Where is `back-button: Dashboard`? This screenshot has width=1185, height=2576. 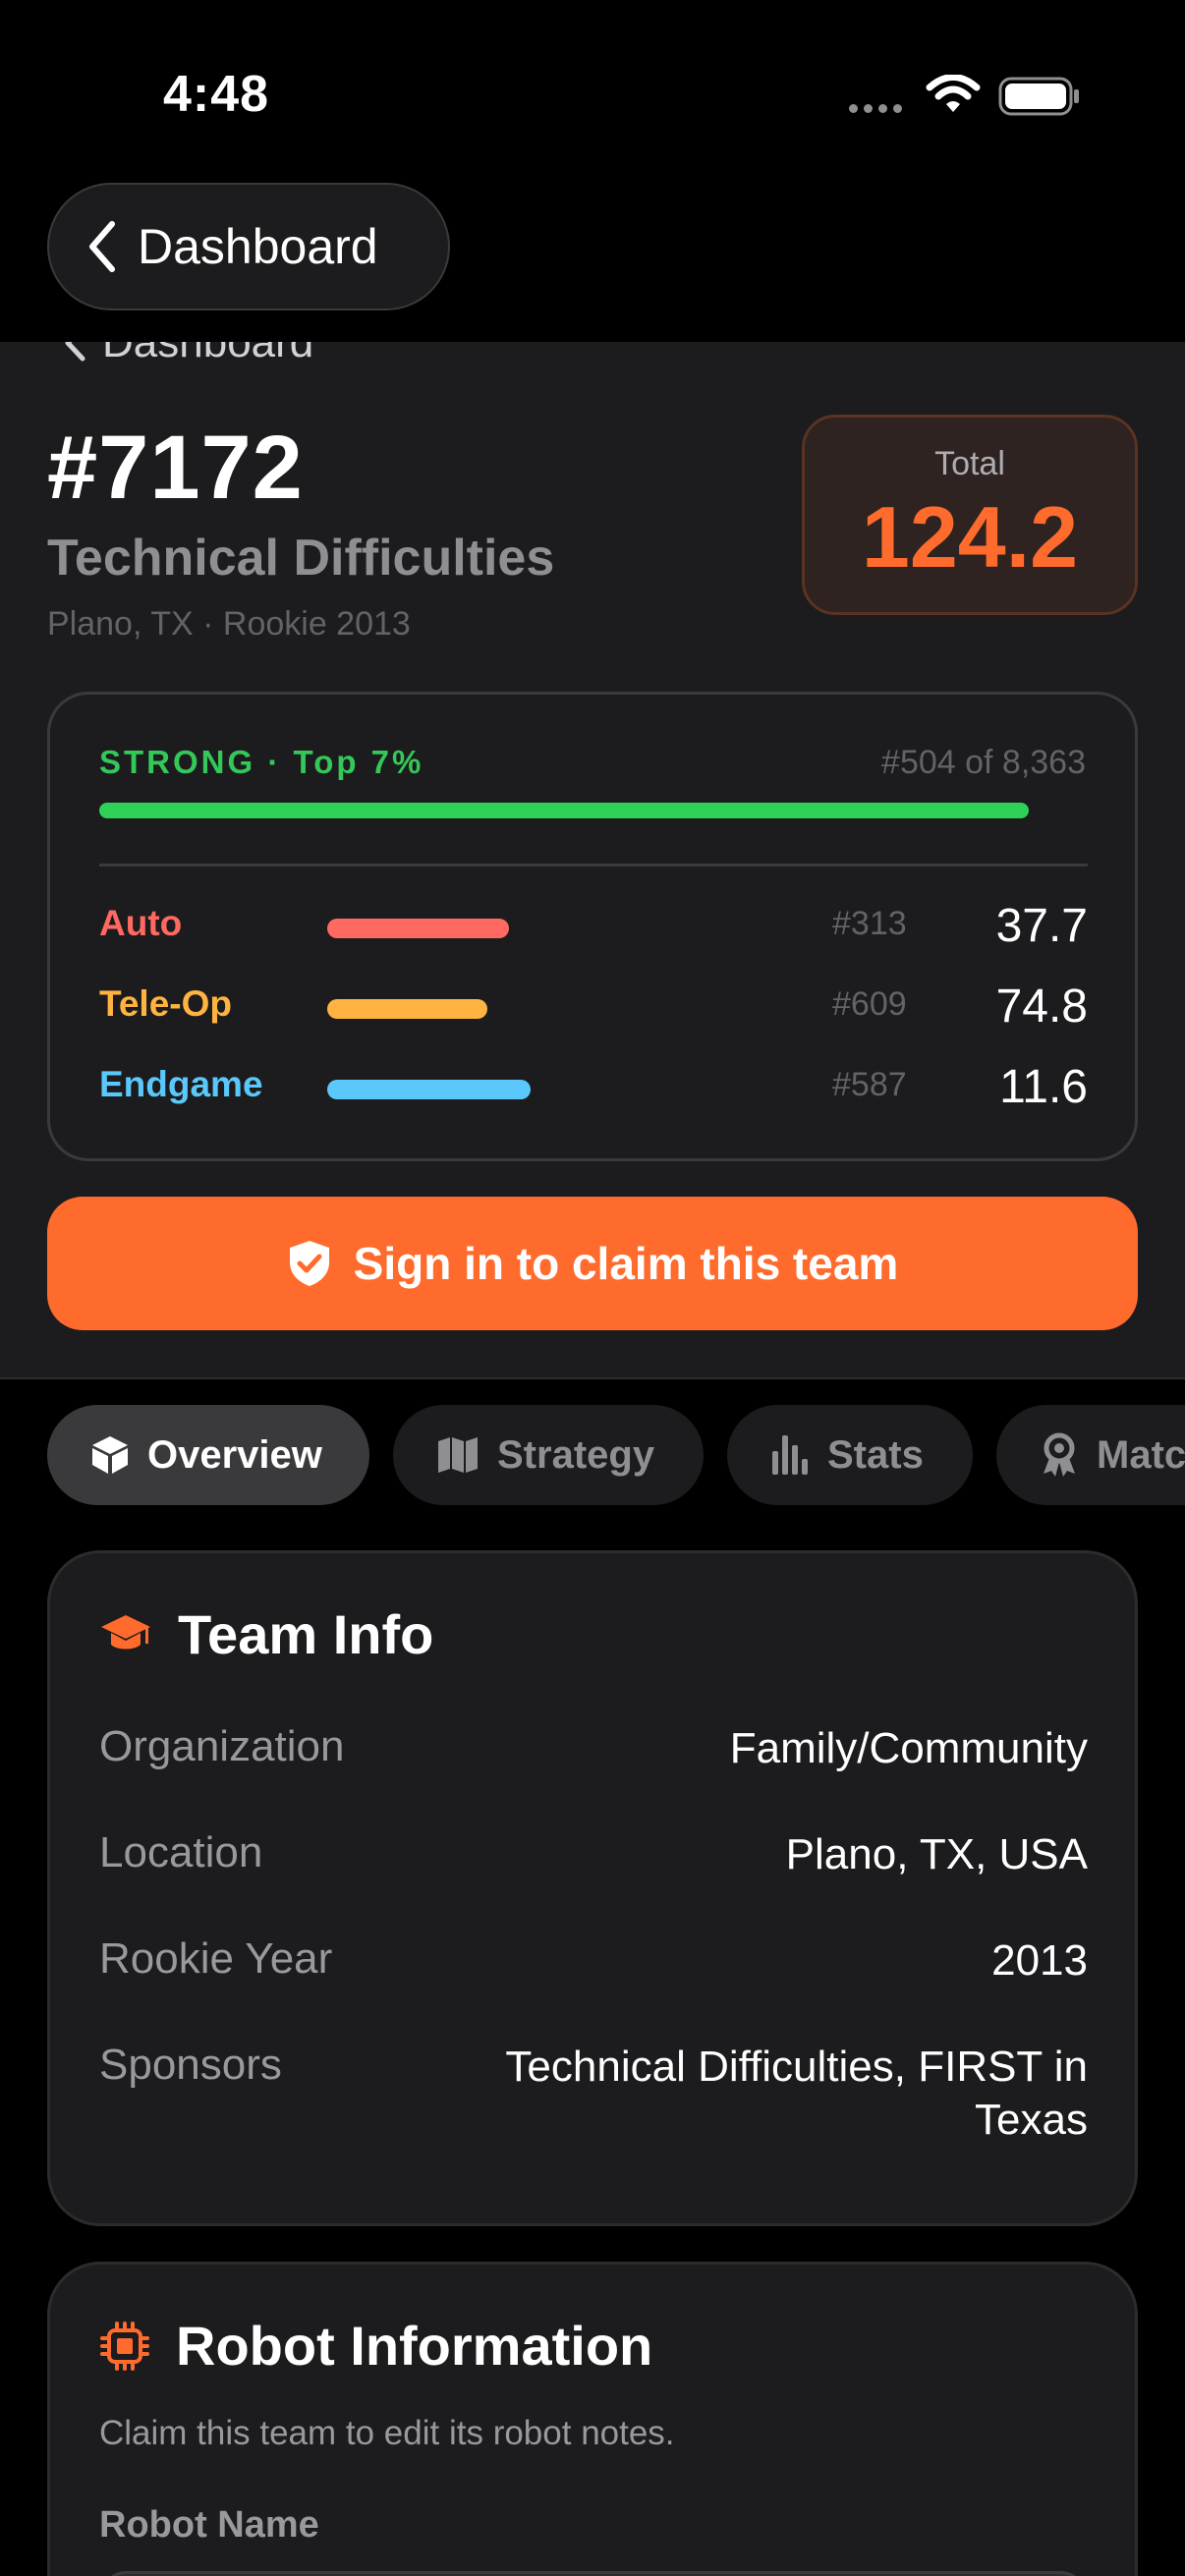 back-button: Dashboard is located at coordinates (249, 246).